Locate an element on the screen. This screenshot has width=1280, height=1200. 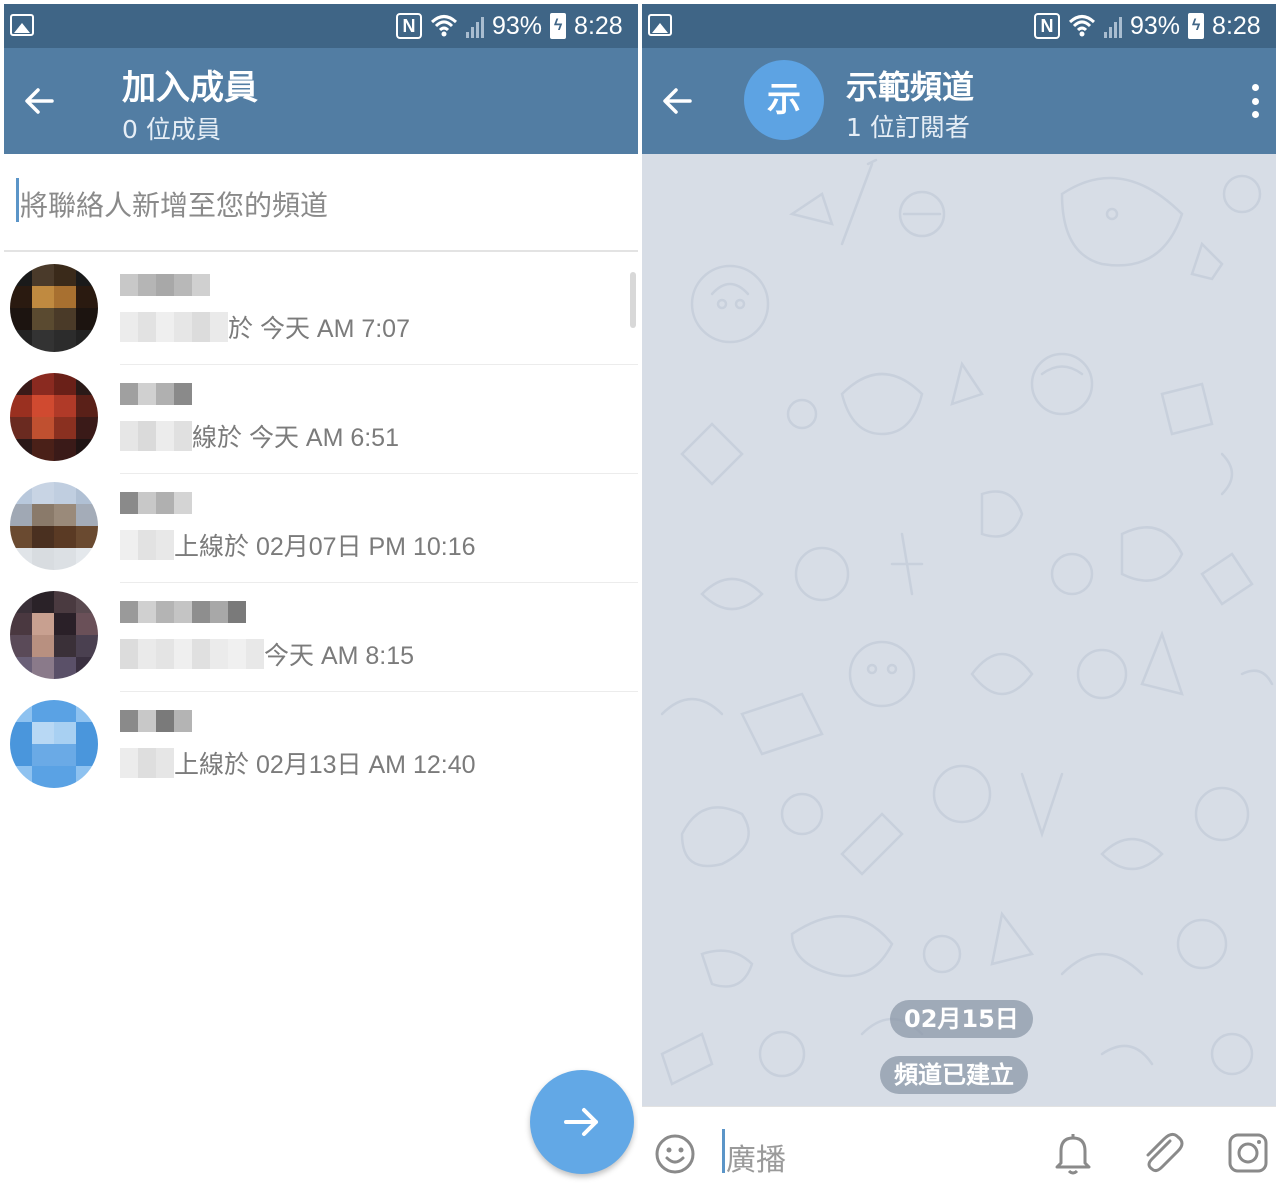
contact-last-seen: 上線於 02月07日 PM 10:16 is located at coordinates (325, 547).